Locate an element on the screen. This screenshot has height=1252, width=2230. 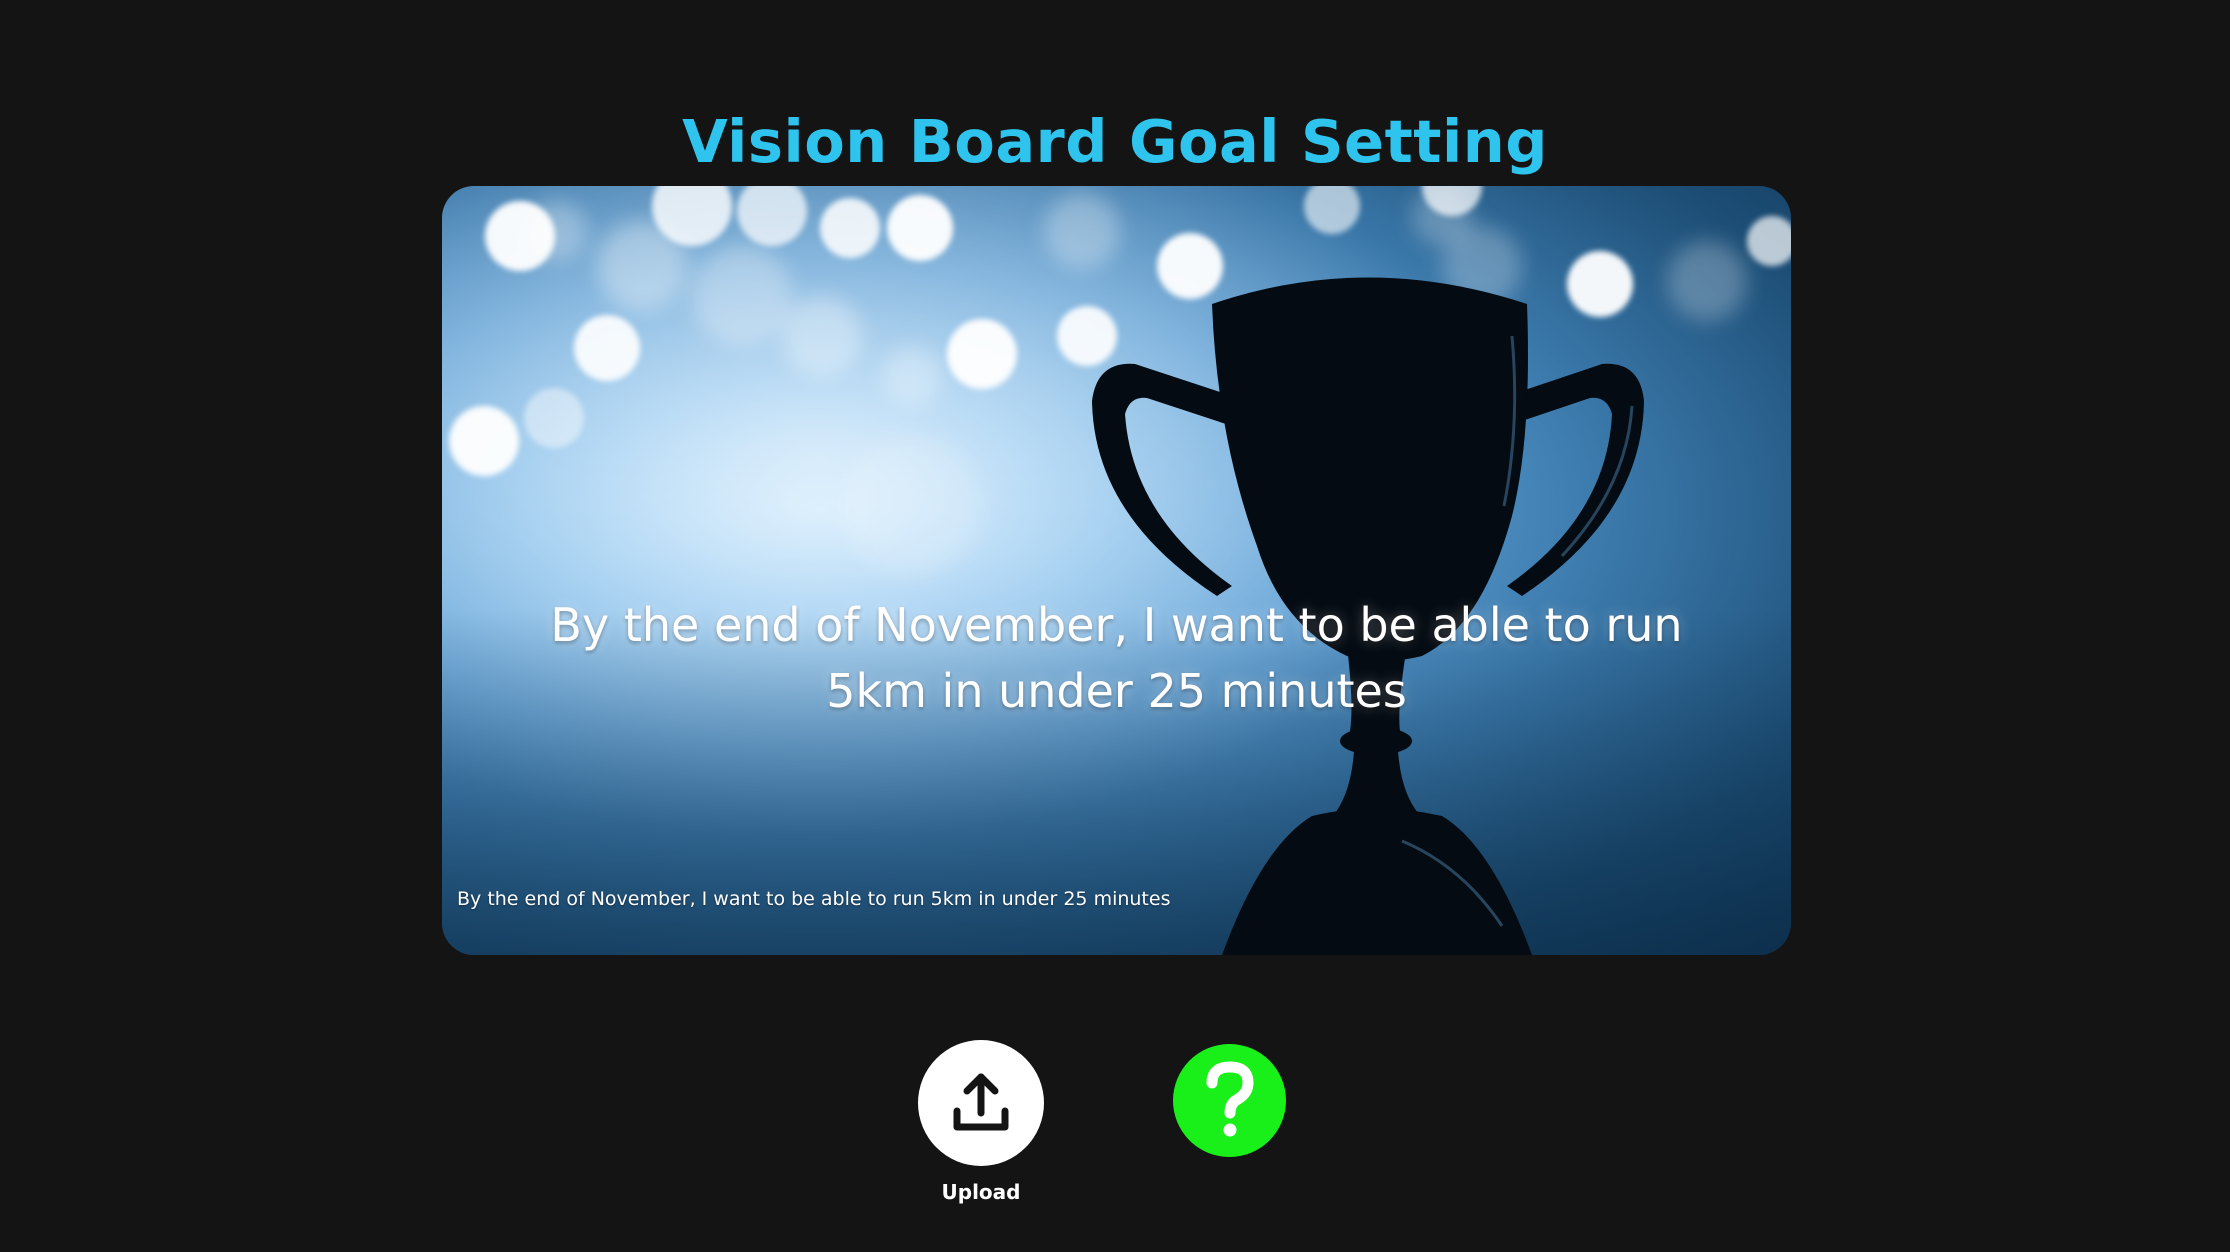
page-title: Vision Board Goal Setting is located at coordinates (1115, 141).